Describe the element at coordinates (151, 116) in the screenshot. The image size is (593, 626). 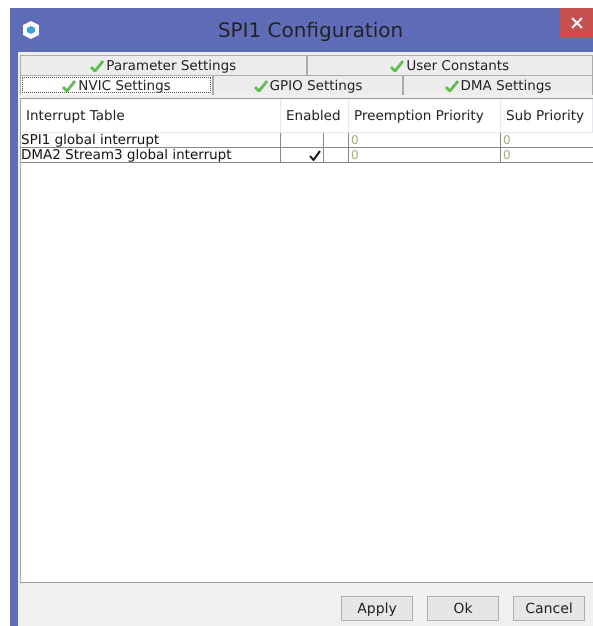
I see `column-header: Interrupt Table` at that location.